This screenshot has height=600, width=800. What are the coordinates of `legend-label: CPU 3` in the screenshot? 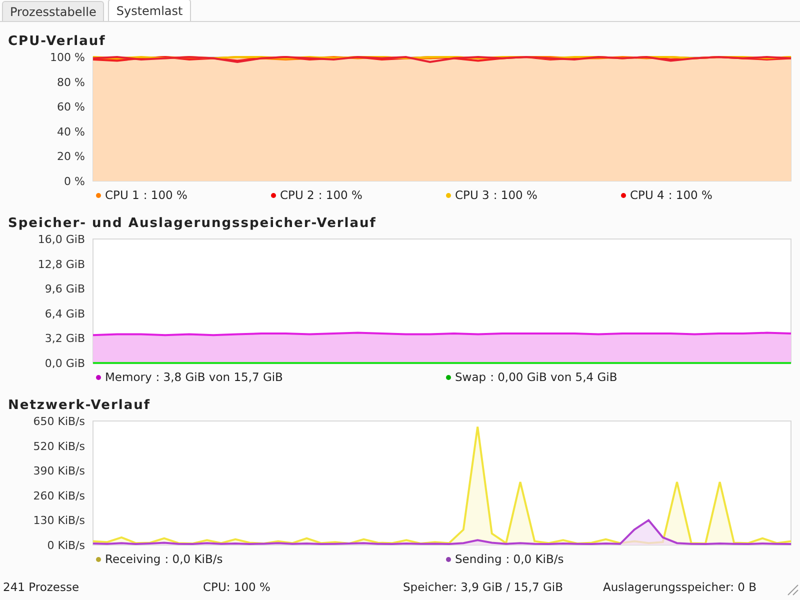 It's located at (472, 195).